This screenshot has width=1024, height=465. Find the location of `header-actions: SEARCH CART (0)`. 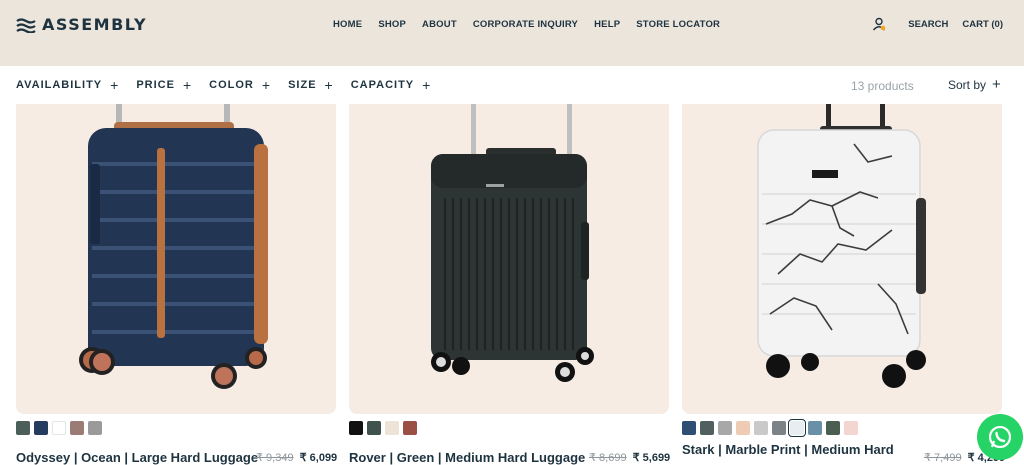

header-actions: SEARCH CART (0) is located at coordinates (937, 24).